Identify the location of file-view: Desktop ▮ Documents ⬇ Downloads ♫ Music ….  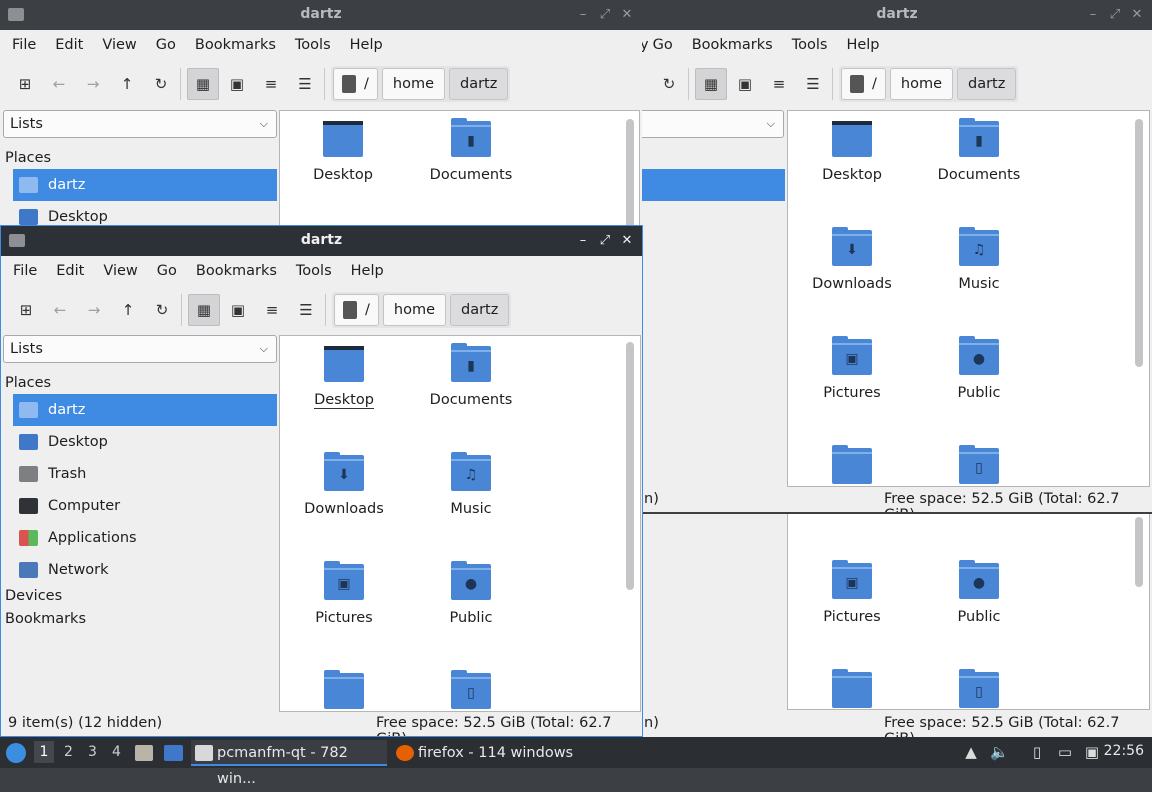
(460, 523).